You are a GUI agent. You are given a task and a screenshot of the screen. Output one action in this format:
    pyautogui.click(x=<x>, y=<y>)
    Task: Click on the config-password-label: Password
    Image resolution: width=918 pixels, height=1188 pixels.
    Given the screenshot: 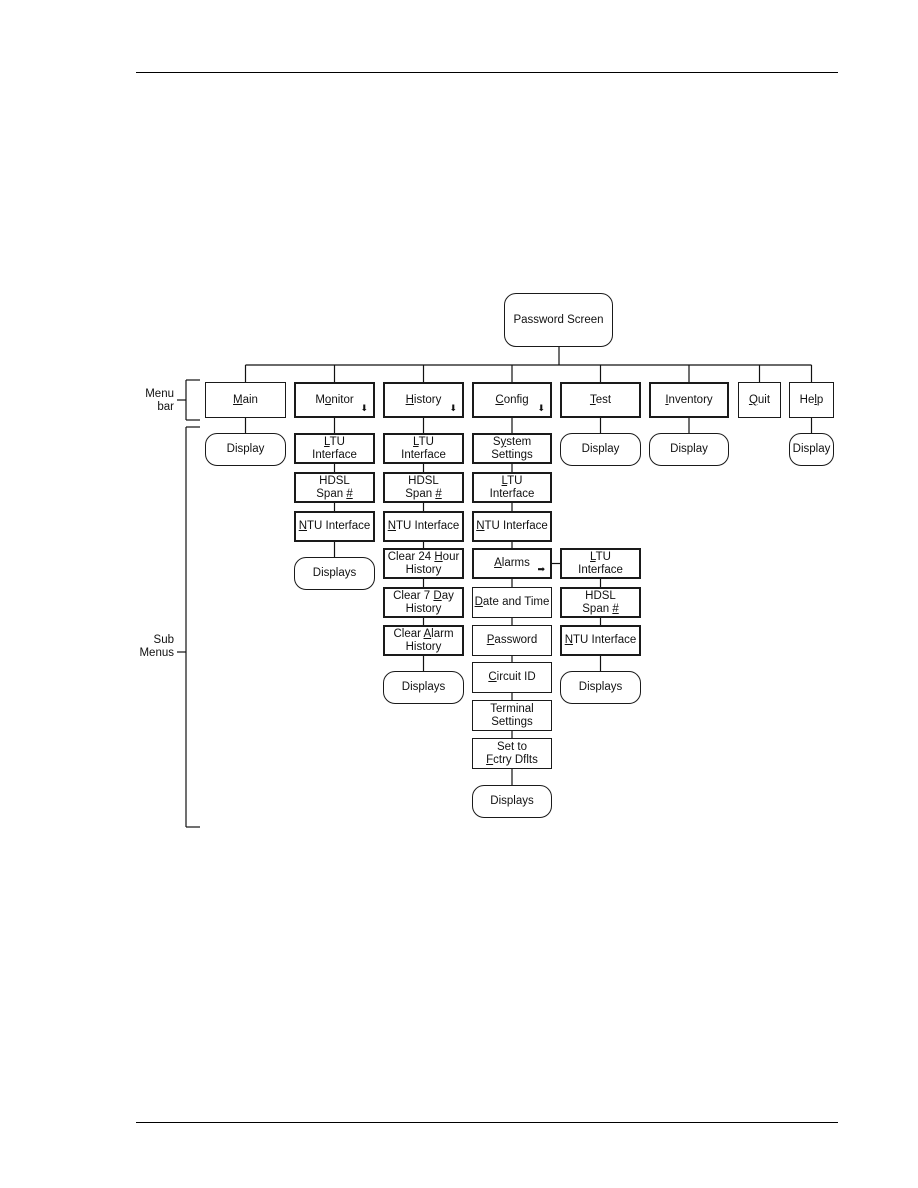 What is the action you would take?
    pyautogui.click(x=512, y=640)
    